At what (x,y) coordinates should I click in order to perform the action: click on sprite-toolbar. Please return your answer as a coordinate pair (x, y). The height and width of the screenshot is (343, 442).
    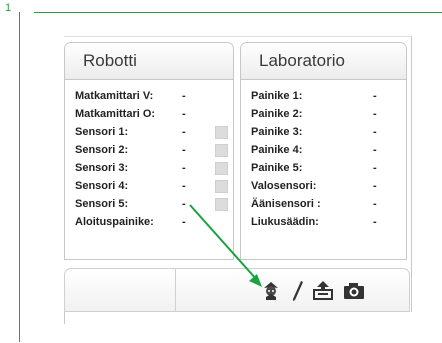
    Looking at the image, I should click on (237, 290).